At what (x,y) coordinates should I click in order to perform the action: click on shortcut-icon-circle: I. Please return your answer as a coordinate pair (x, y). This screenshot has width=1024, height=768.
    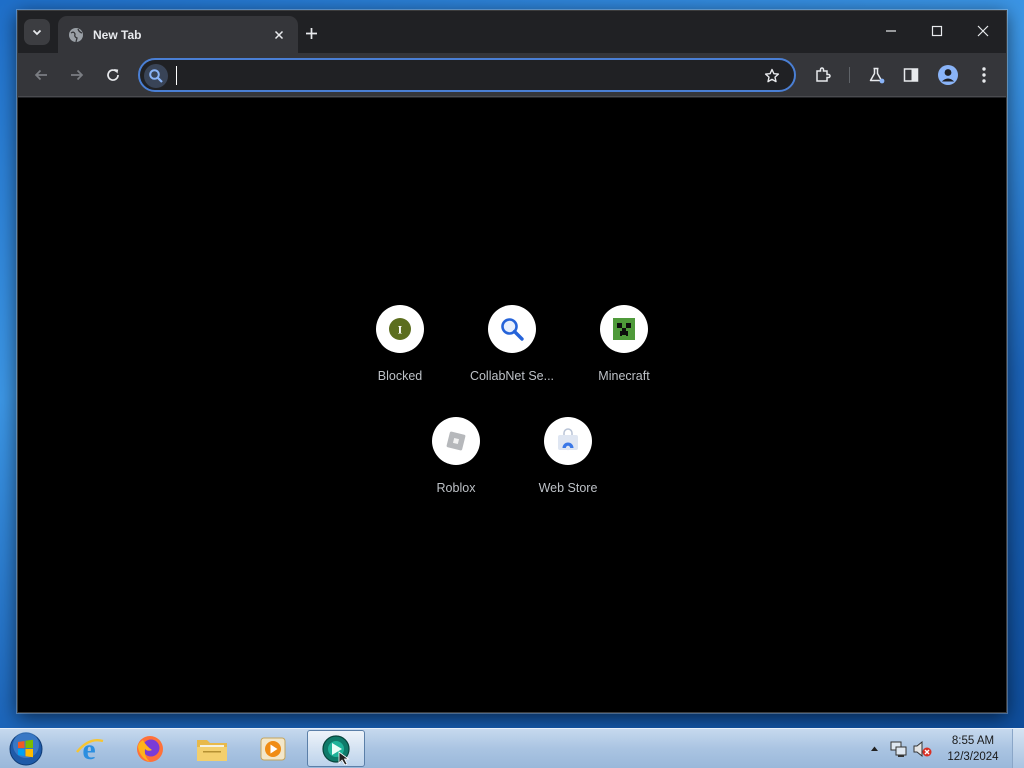
    Looking at the image, I should click on (400, 329).